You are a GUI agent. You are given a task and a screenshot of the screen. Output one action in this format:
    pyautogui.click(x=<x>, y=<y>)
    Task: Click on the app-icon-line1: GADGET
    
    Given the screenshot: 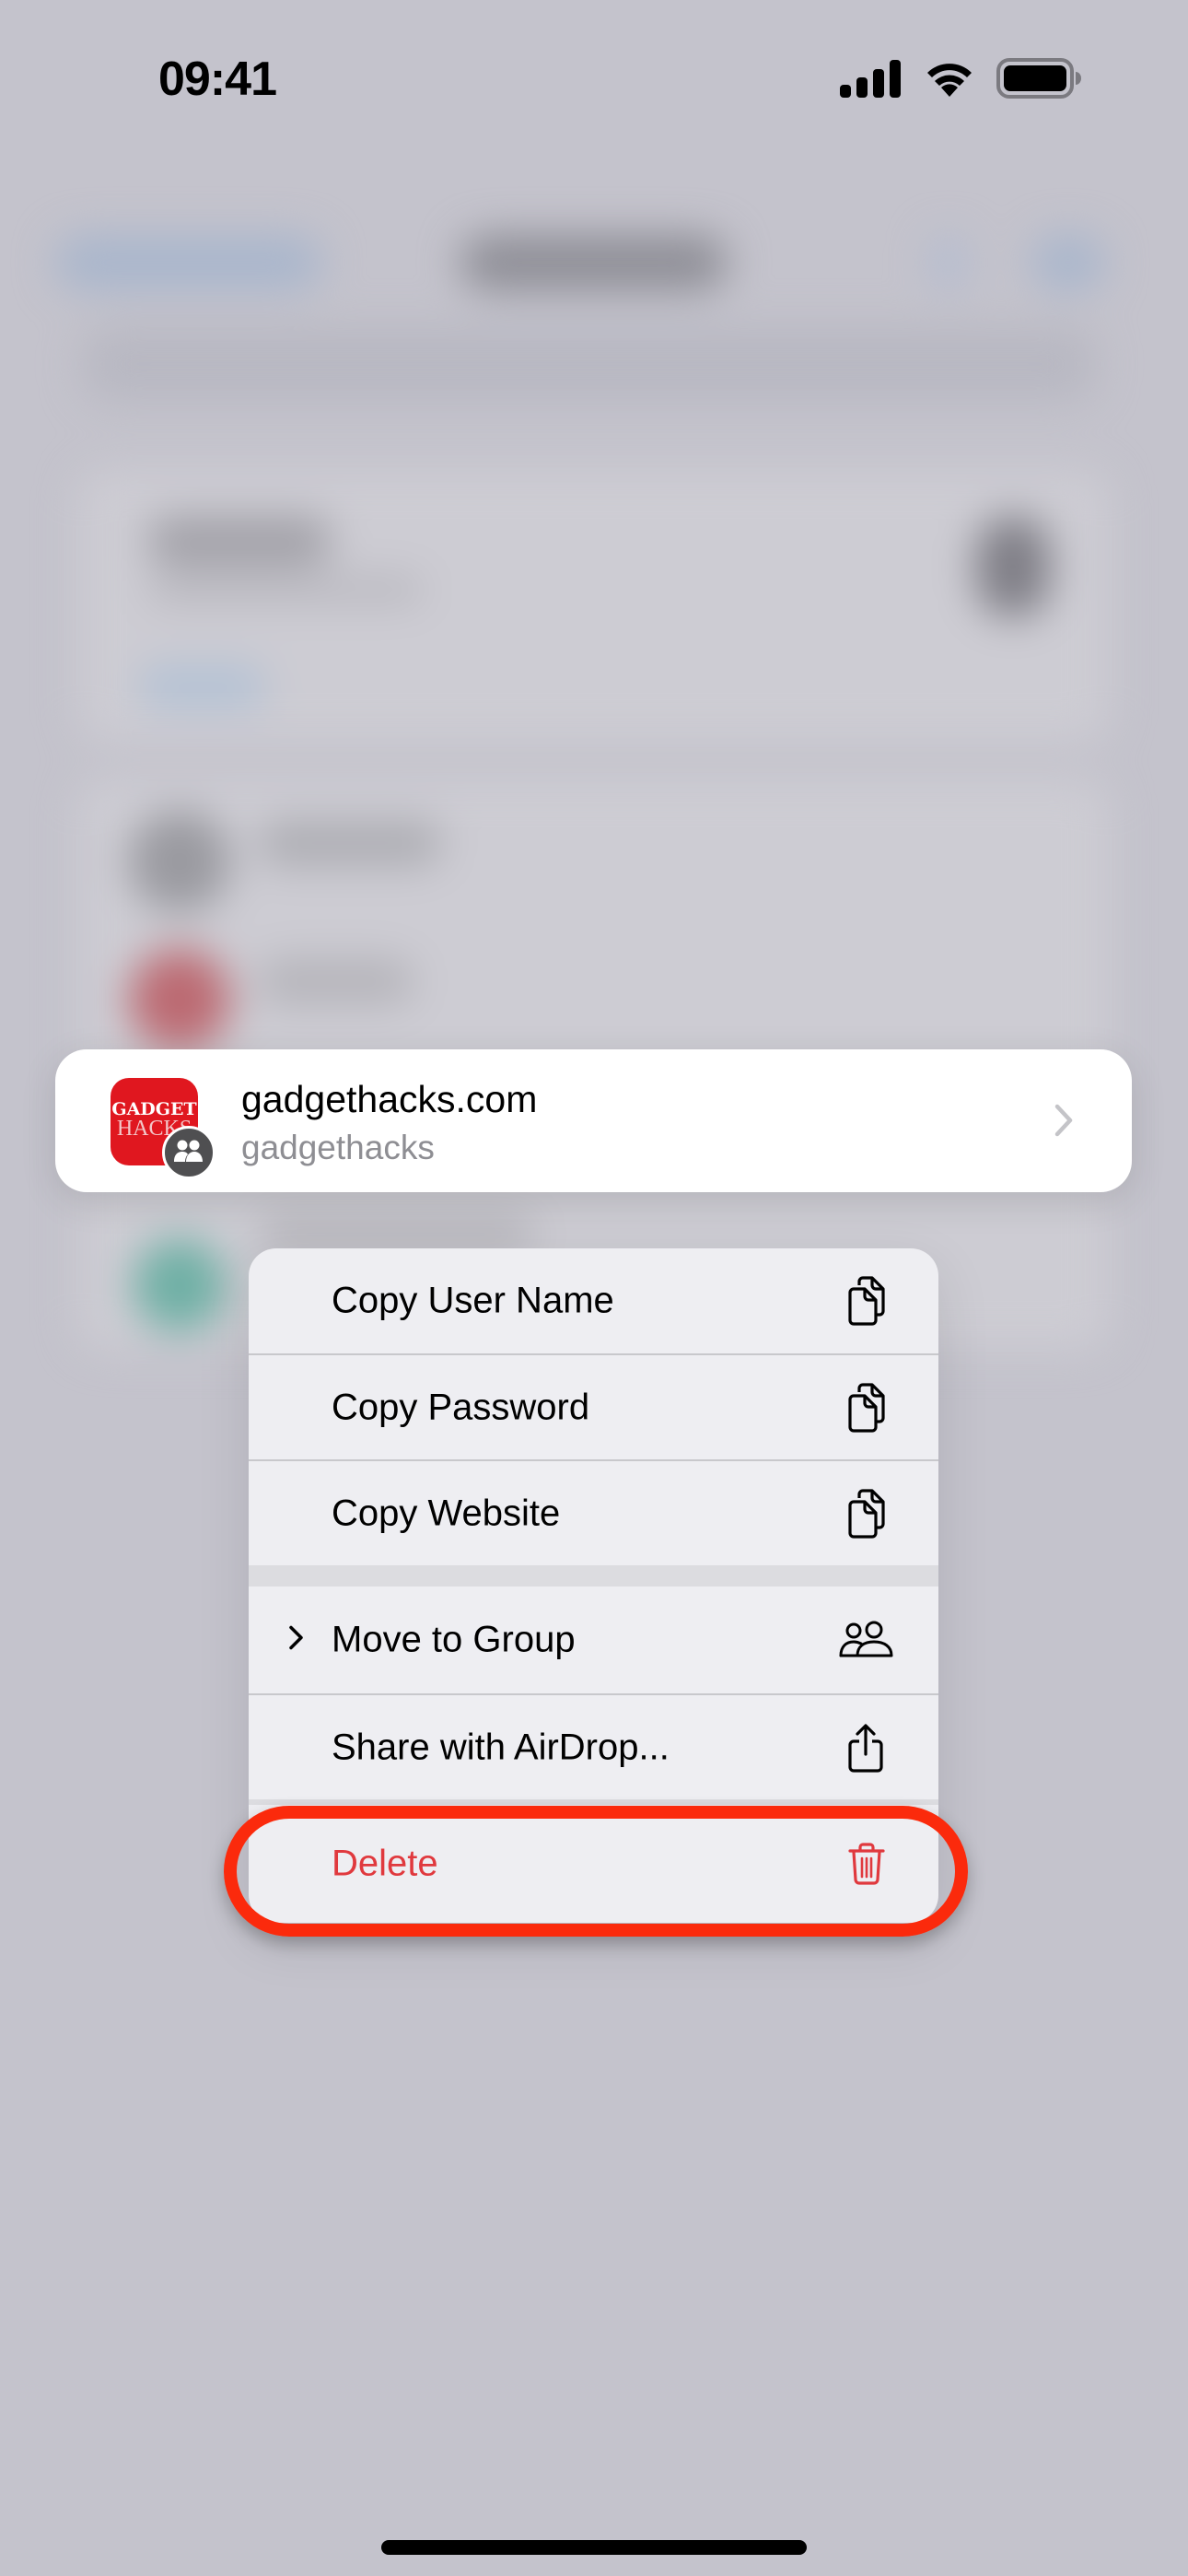 What is the action you would take?
    pyautogui.click(x=154, y=1108)
    